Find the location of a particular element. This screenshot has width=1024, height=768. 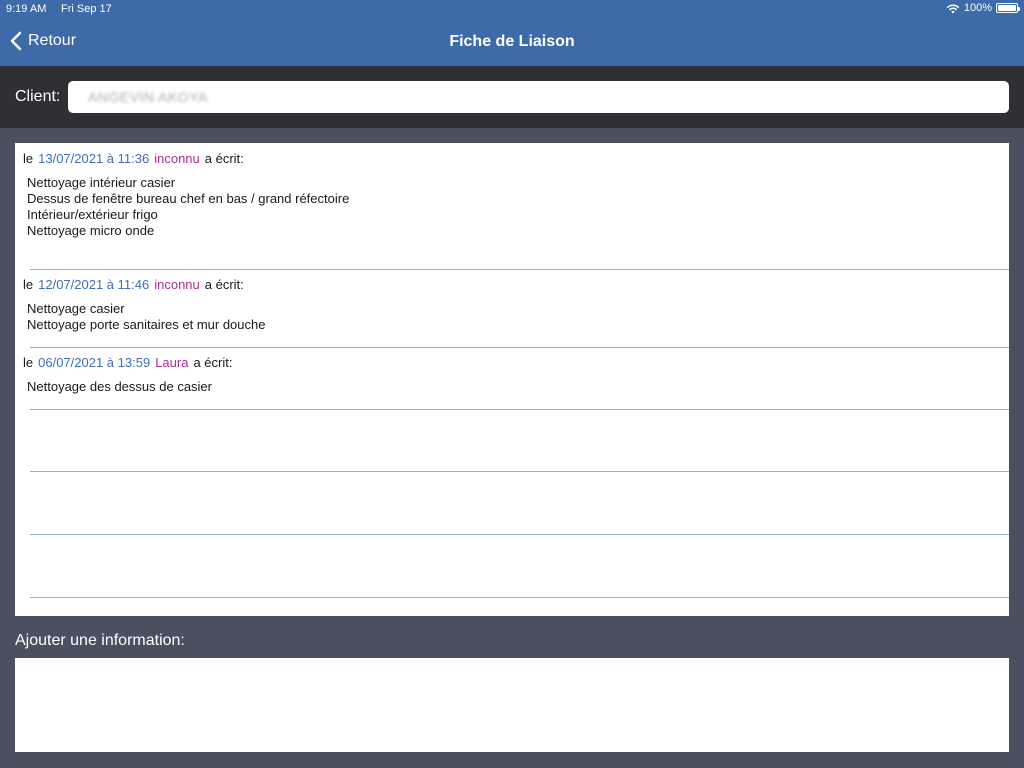

battery-icon is located at coordinates (1008, 8).